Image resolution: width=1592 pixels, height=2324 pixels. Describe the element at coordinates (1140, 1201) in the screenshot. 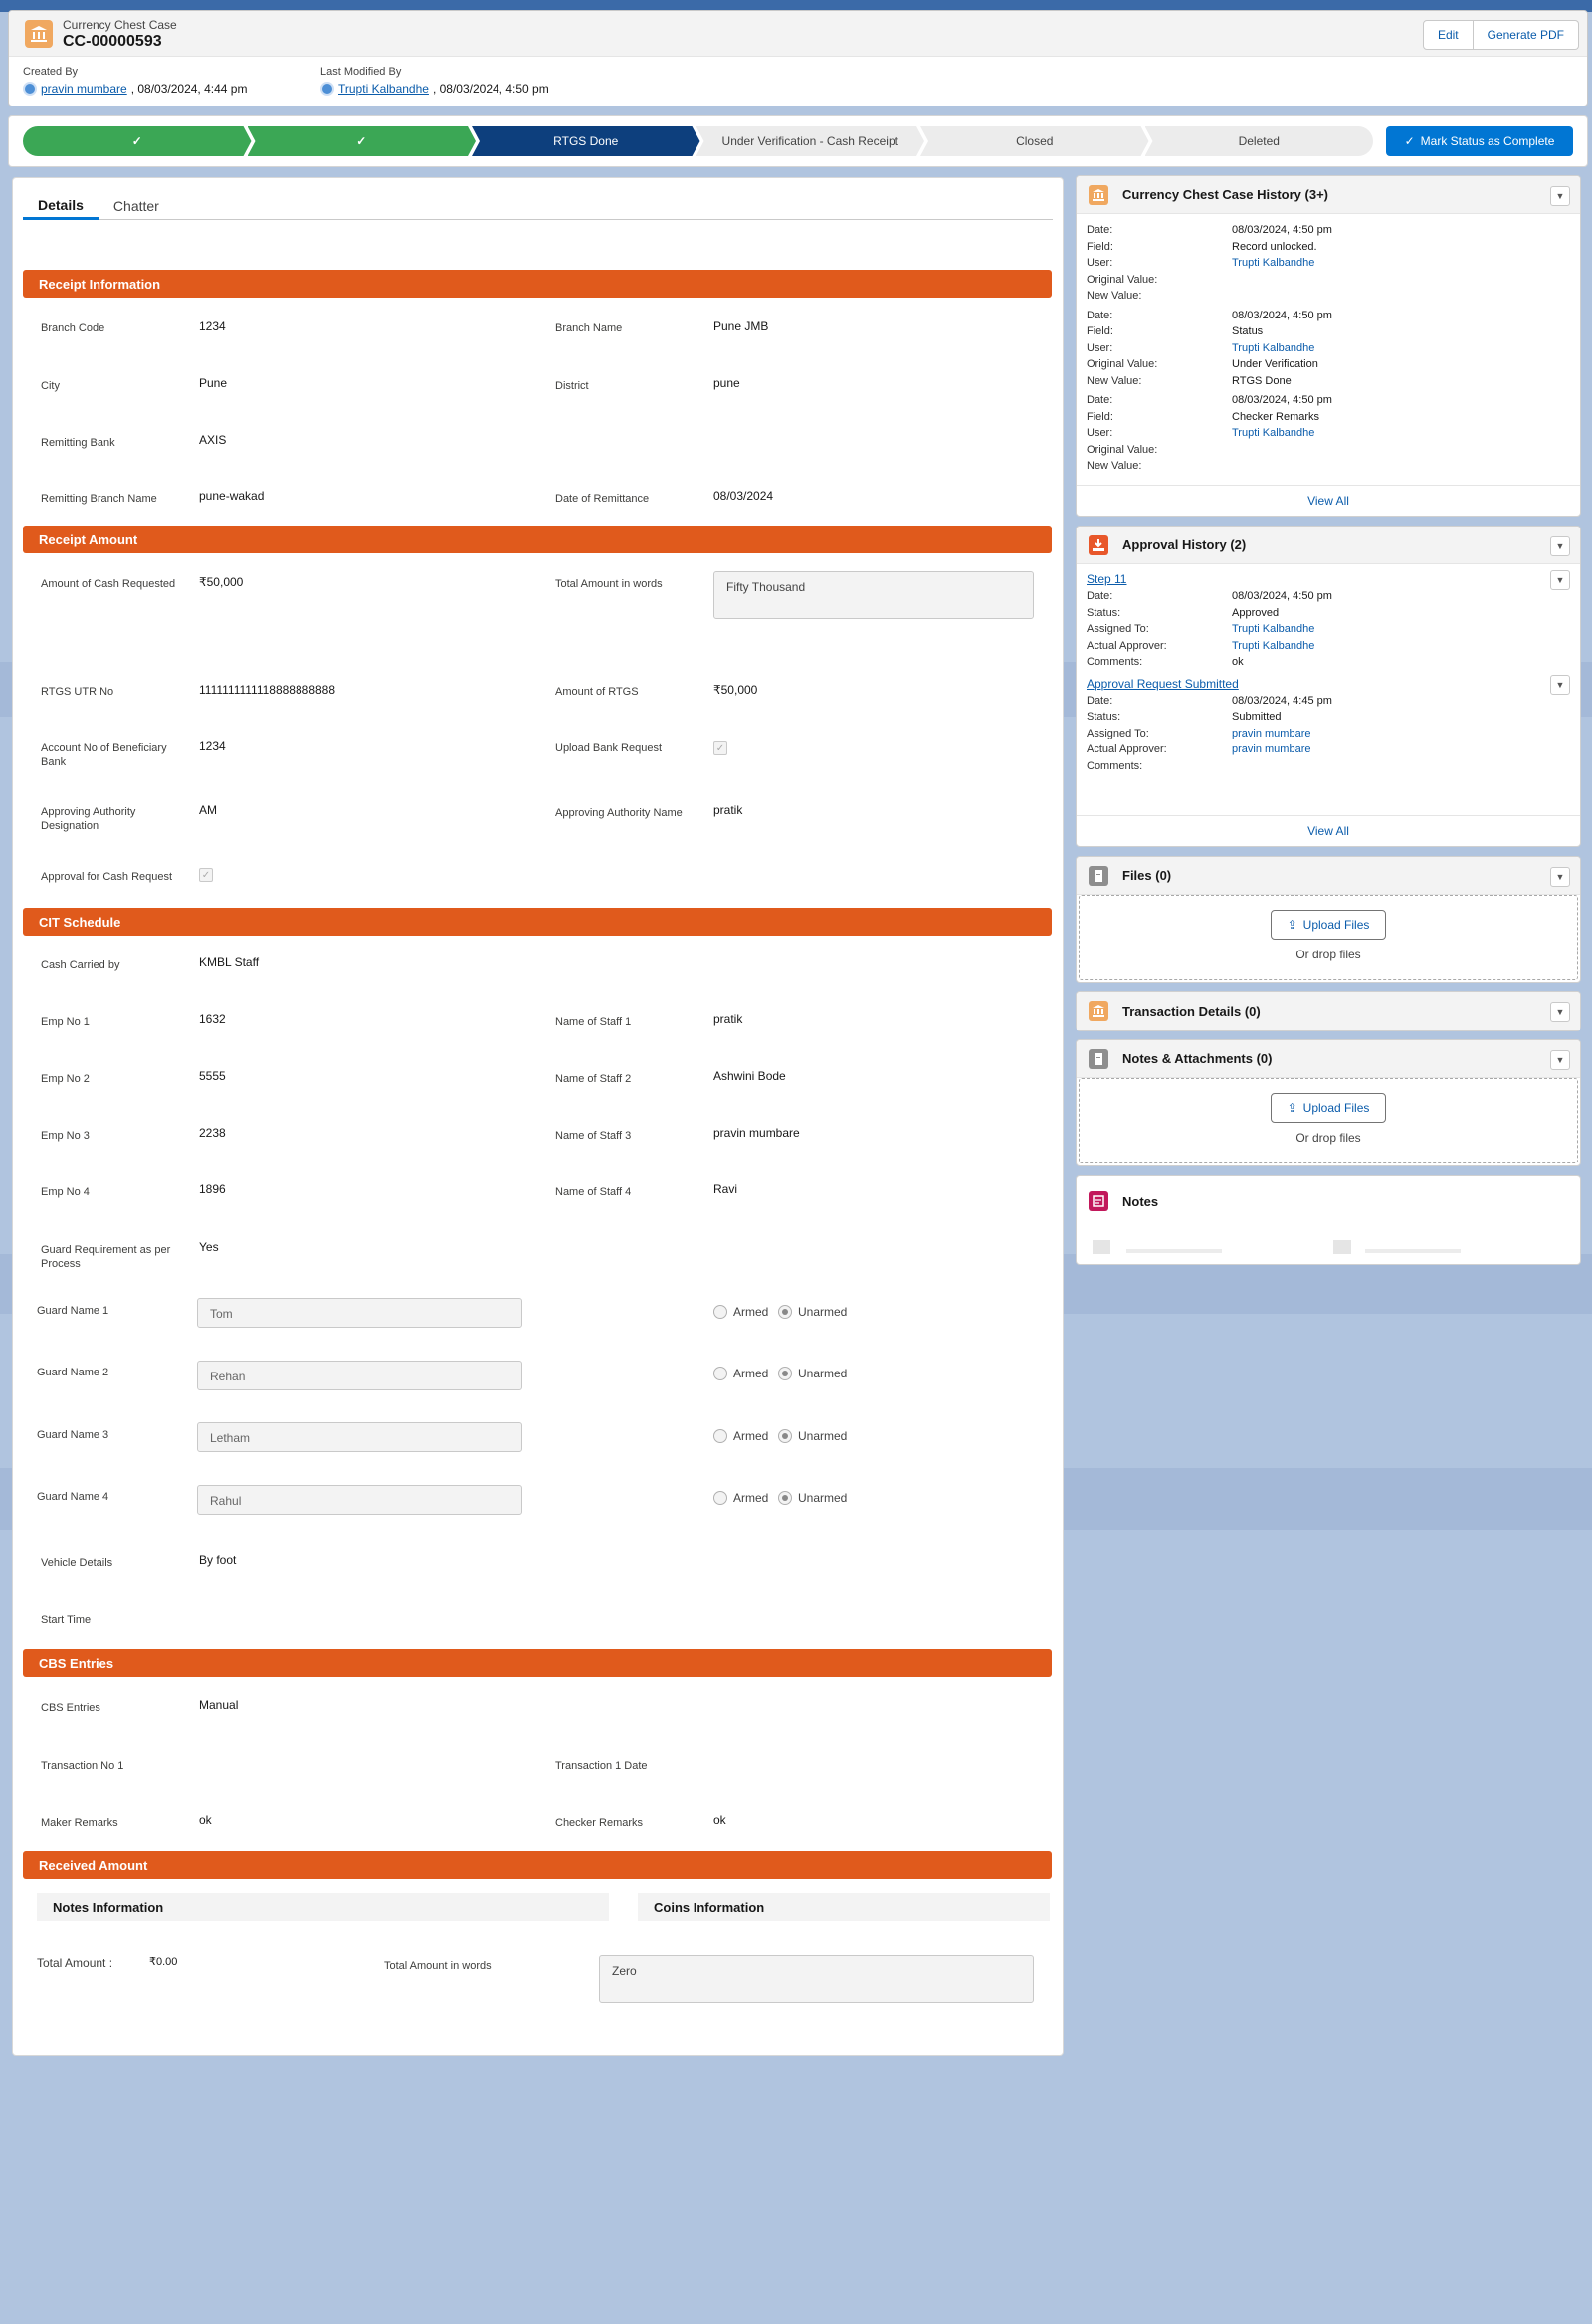

I see `notes-title: Notes` at that location.